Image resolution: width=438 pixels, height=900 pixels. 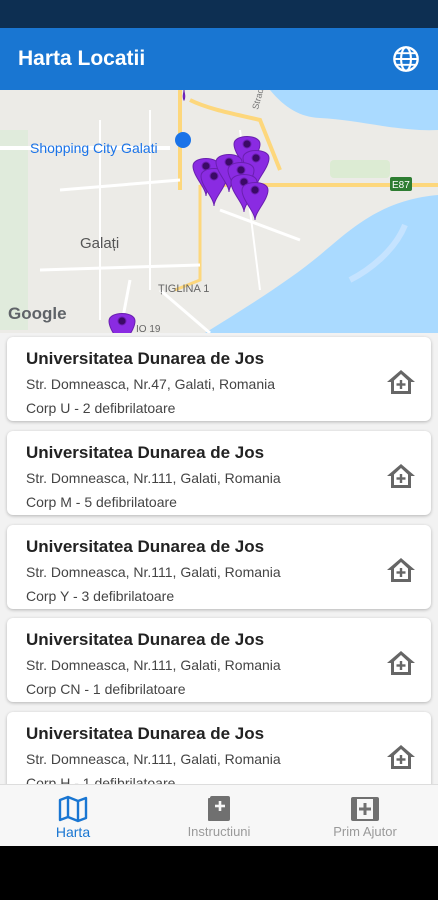 I want to click on bottom-navigation: Harta Instructiuni Prim Ajutor, so click(x=219, y=815).